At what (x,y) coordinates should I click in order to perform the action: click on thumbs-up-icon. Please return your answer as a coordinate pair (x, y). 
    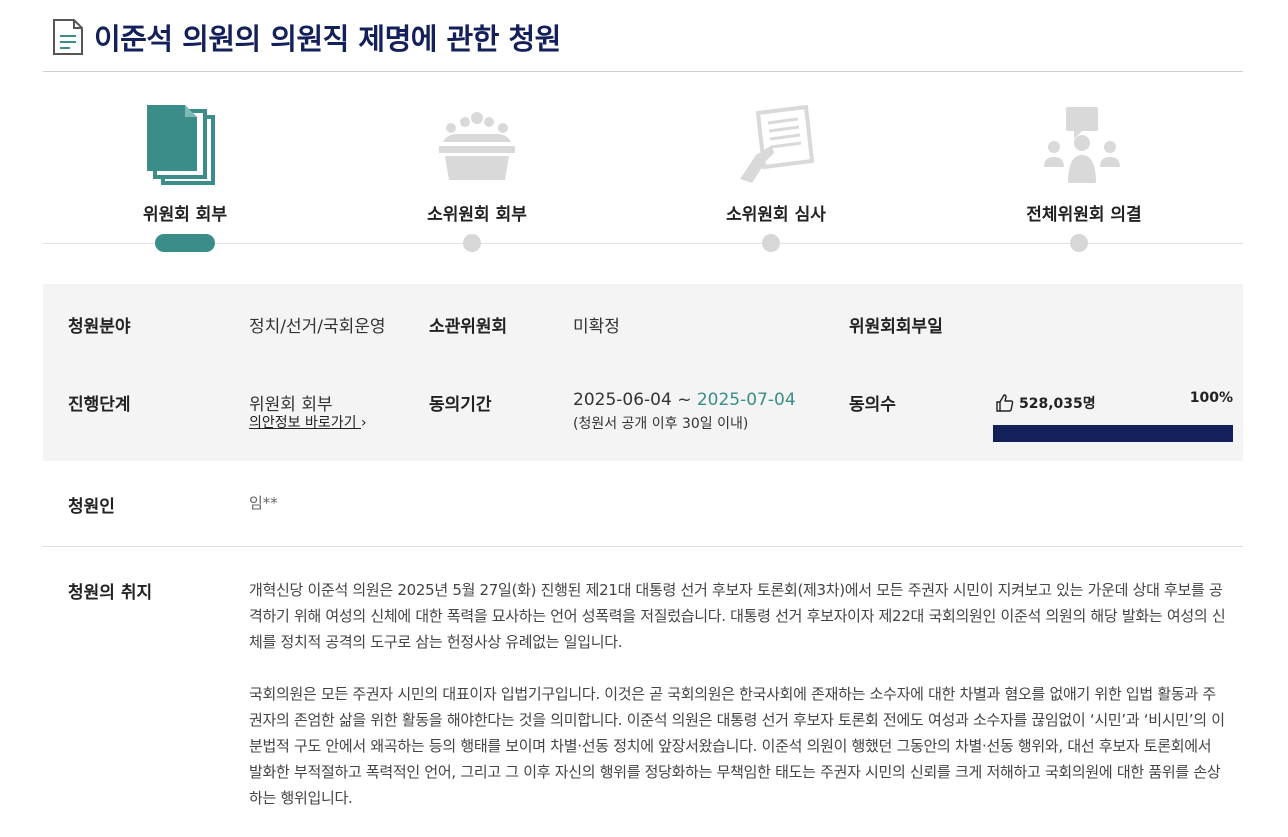
    Looking at the image, I should click on (1005, 403).